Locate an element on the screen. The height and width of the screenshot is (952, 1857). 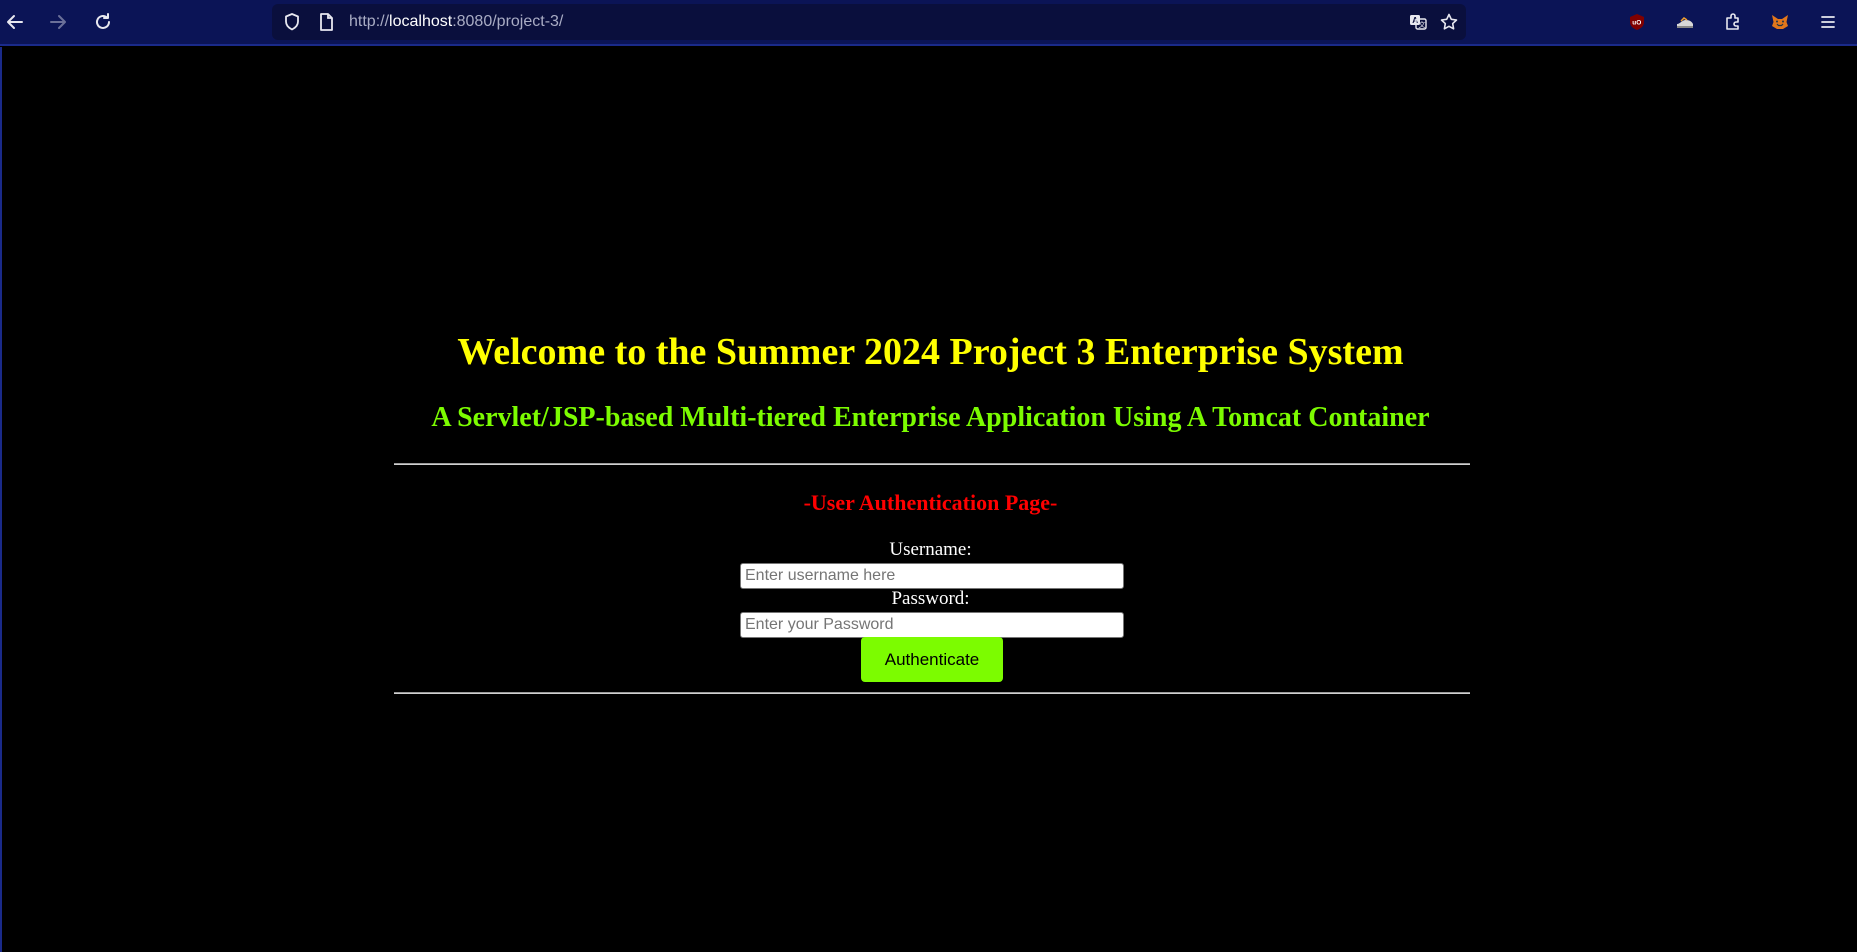
back-arrow-icon is located at coordinates (15, 22).